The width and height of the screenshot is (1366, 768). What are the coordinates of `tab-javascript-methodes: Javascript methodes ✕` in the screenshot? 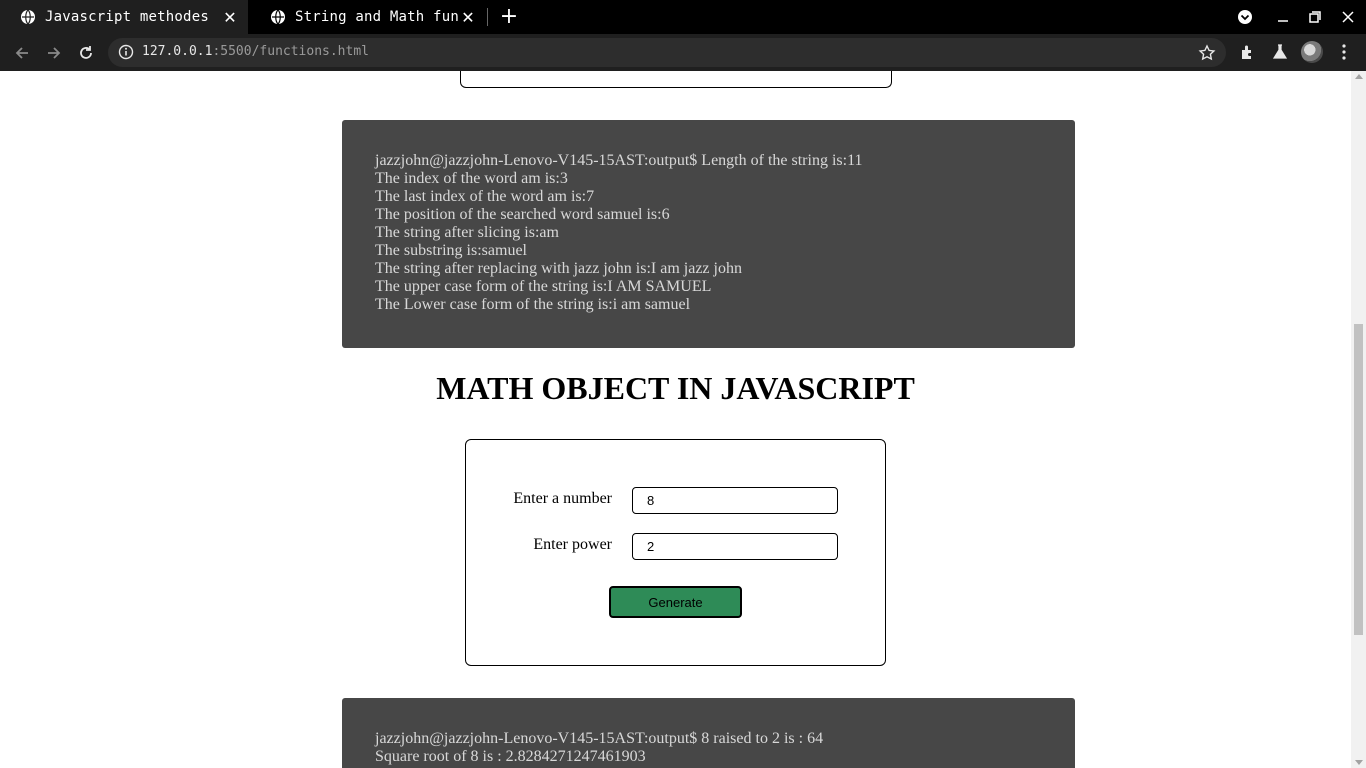 It's located at (124, 17).